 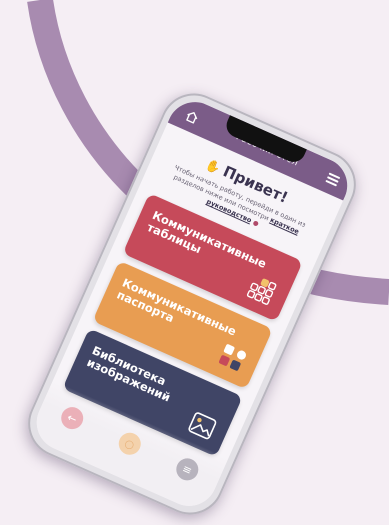 I want to click on nav-back-button: ←, so click(x=72, y=419).